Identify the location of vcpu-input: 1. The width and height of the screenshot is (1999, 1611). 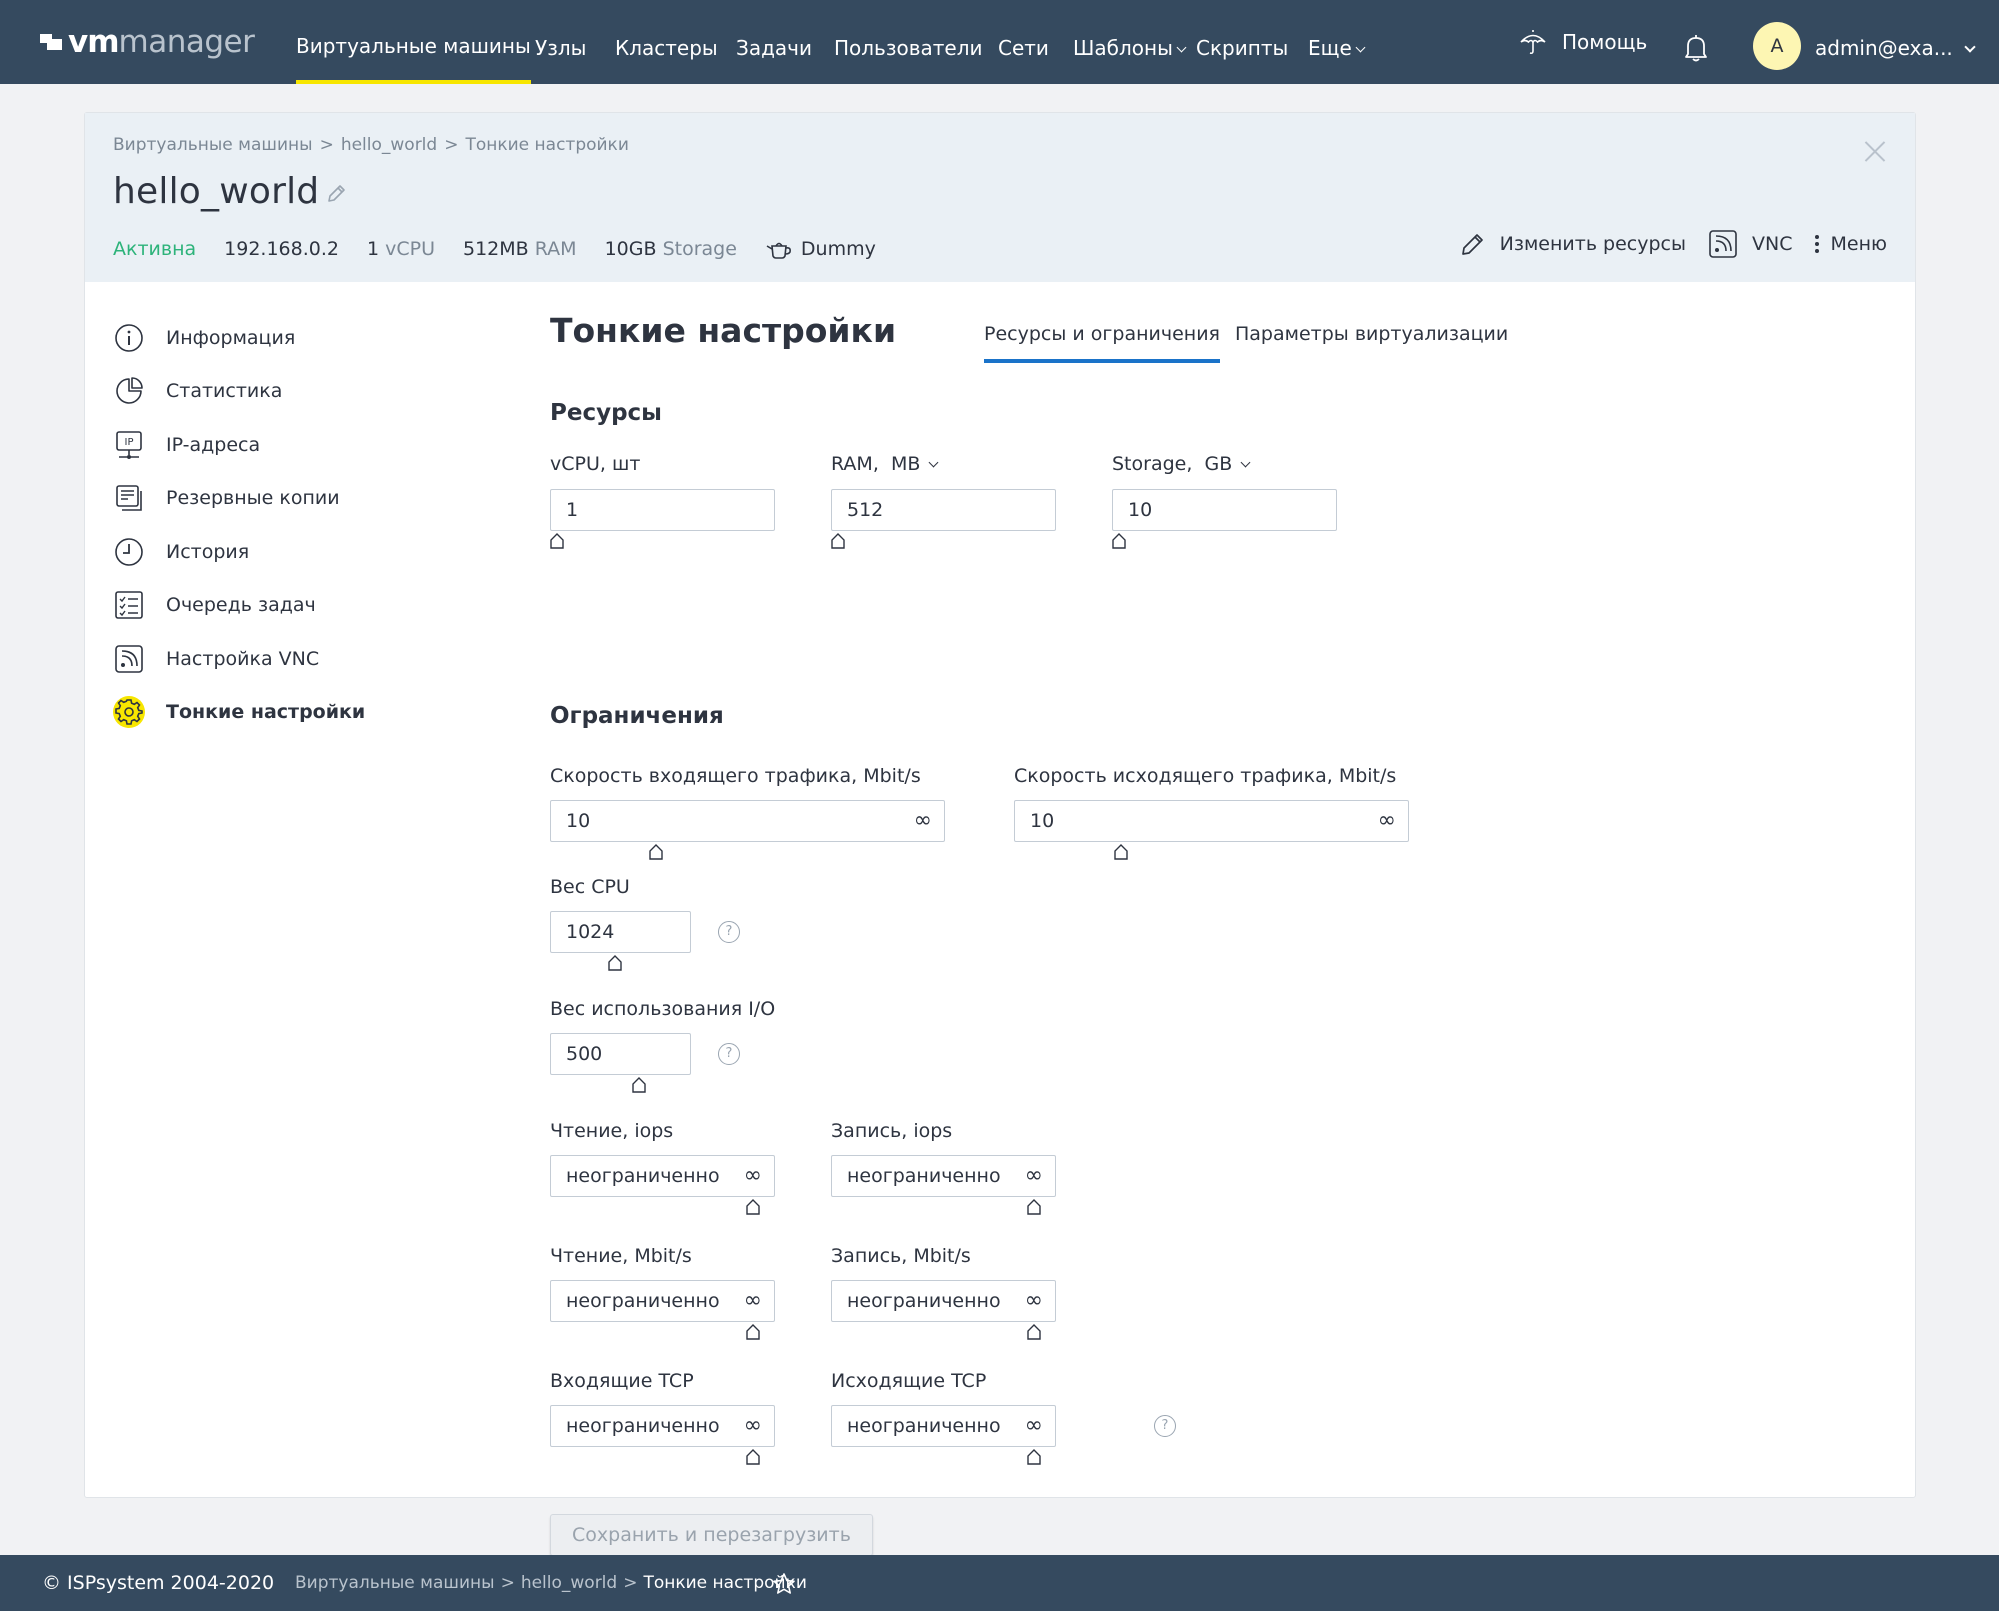
(662, 510).